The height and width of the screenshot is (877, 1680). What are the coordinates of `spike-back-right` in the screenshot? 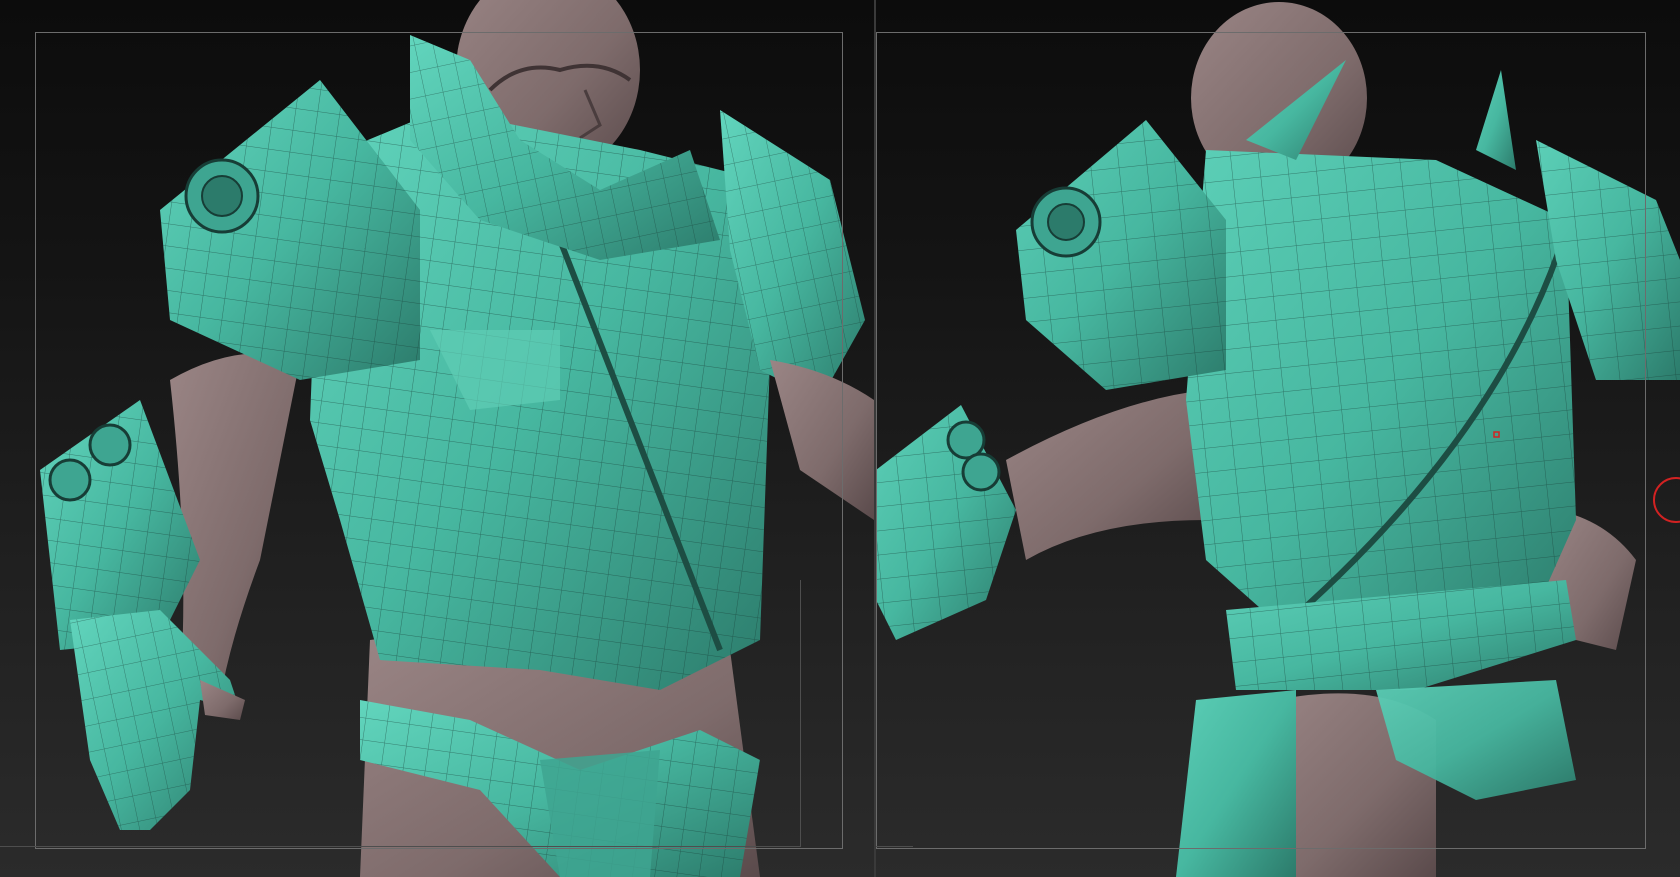 It's located at (1496, 120).